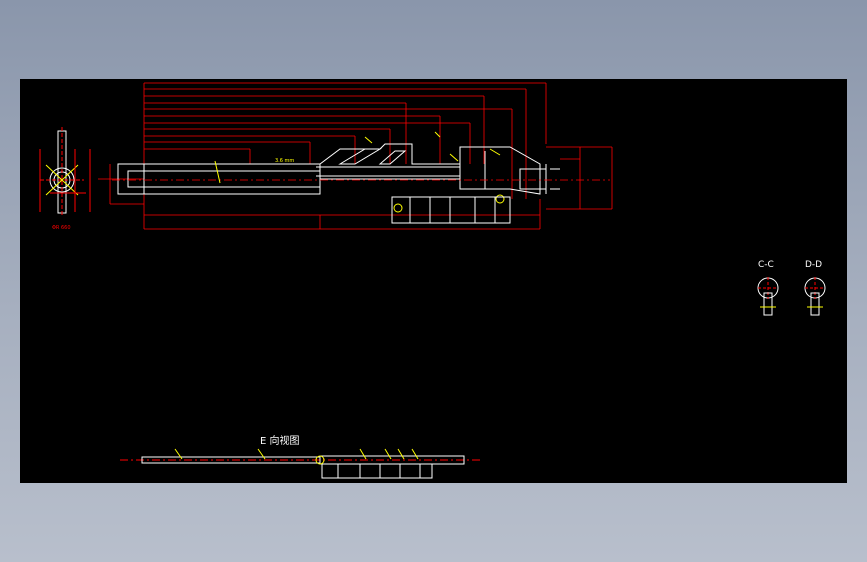  Describe the element at coordinates (768, 296) in the screenshot. I see `section-c` at that location.